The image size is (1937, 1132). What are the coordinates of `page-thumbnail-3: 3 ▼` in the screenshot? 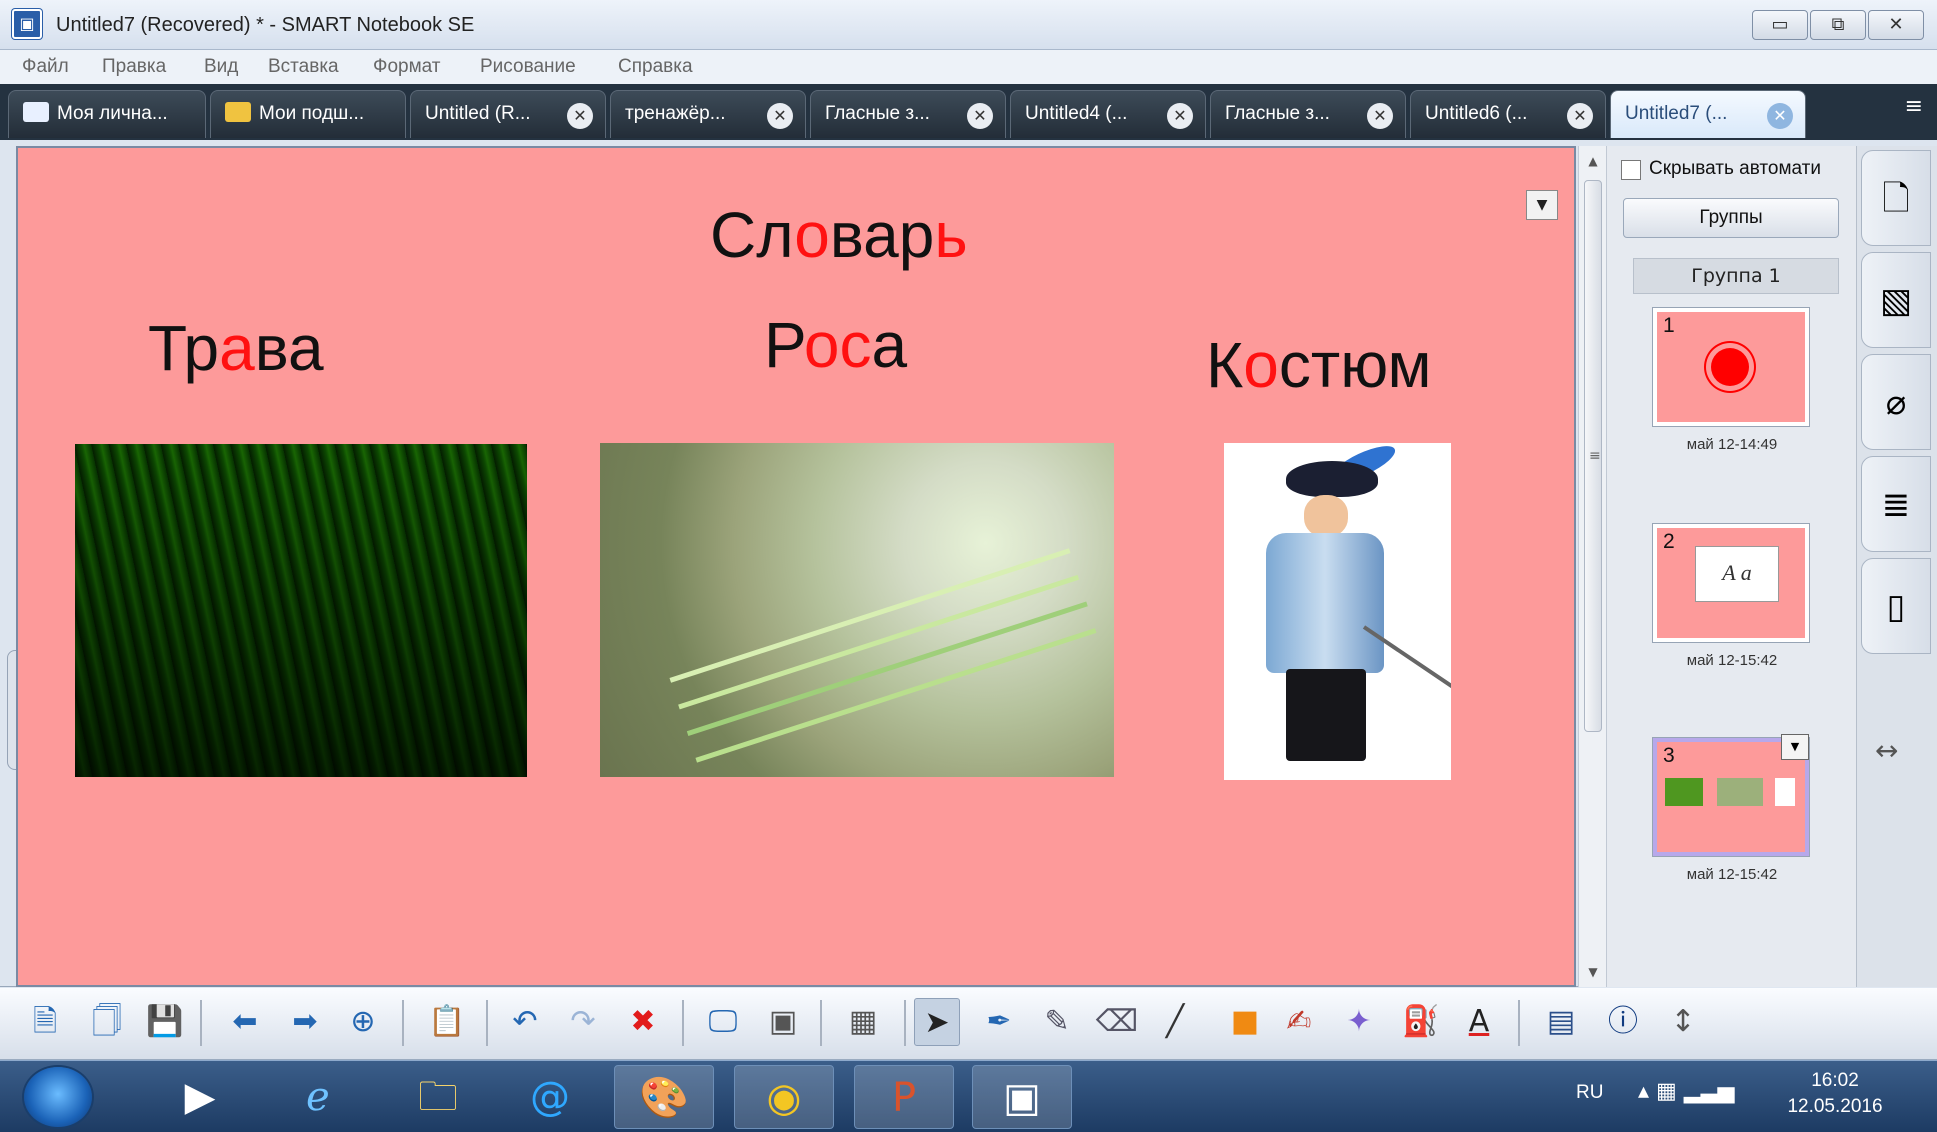 It's located at (1731, 795).